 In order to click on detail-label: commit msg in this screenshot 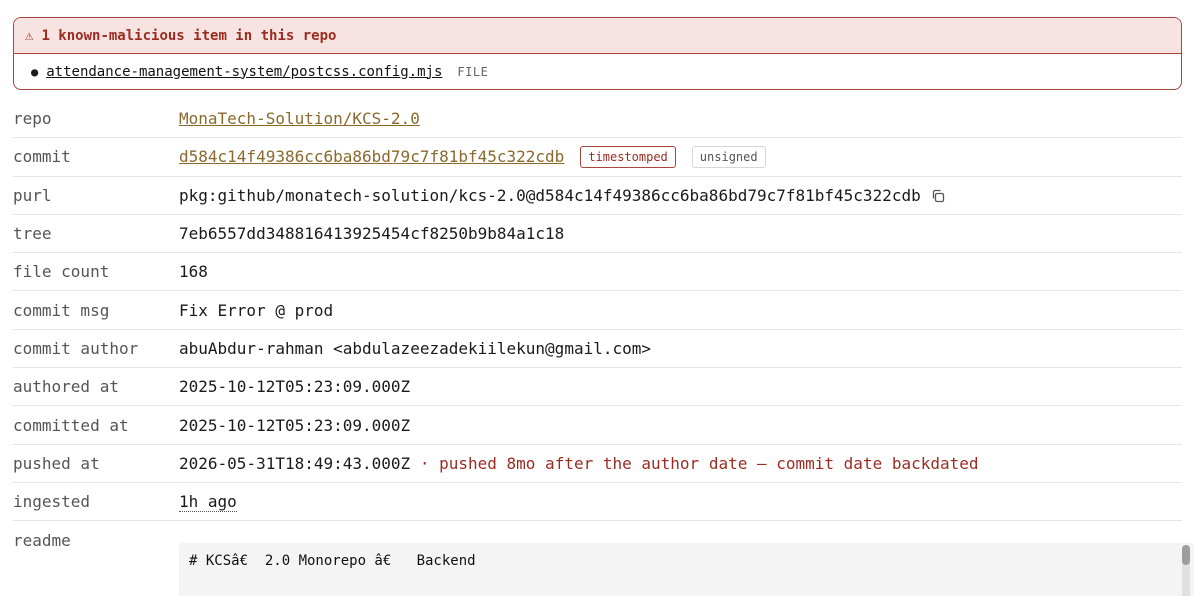, I will do `click(61, 310)`.